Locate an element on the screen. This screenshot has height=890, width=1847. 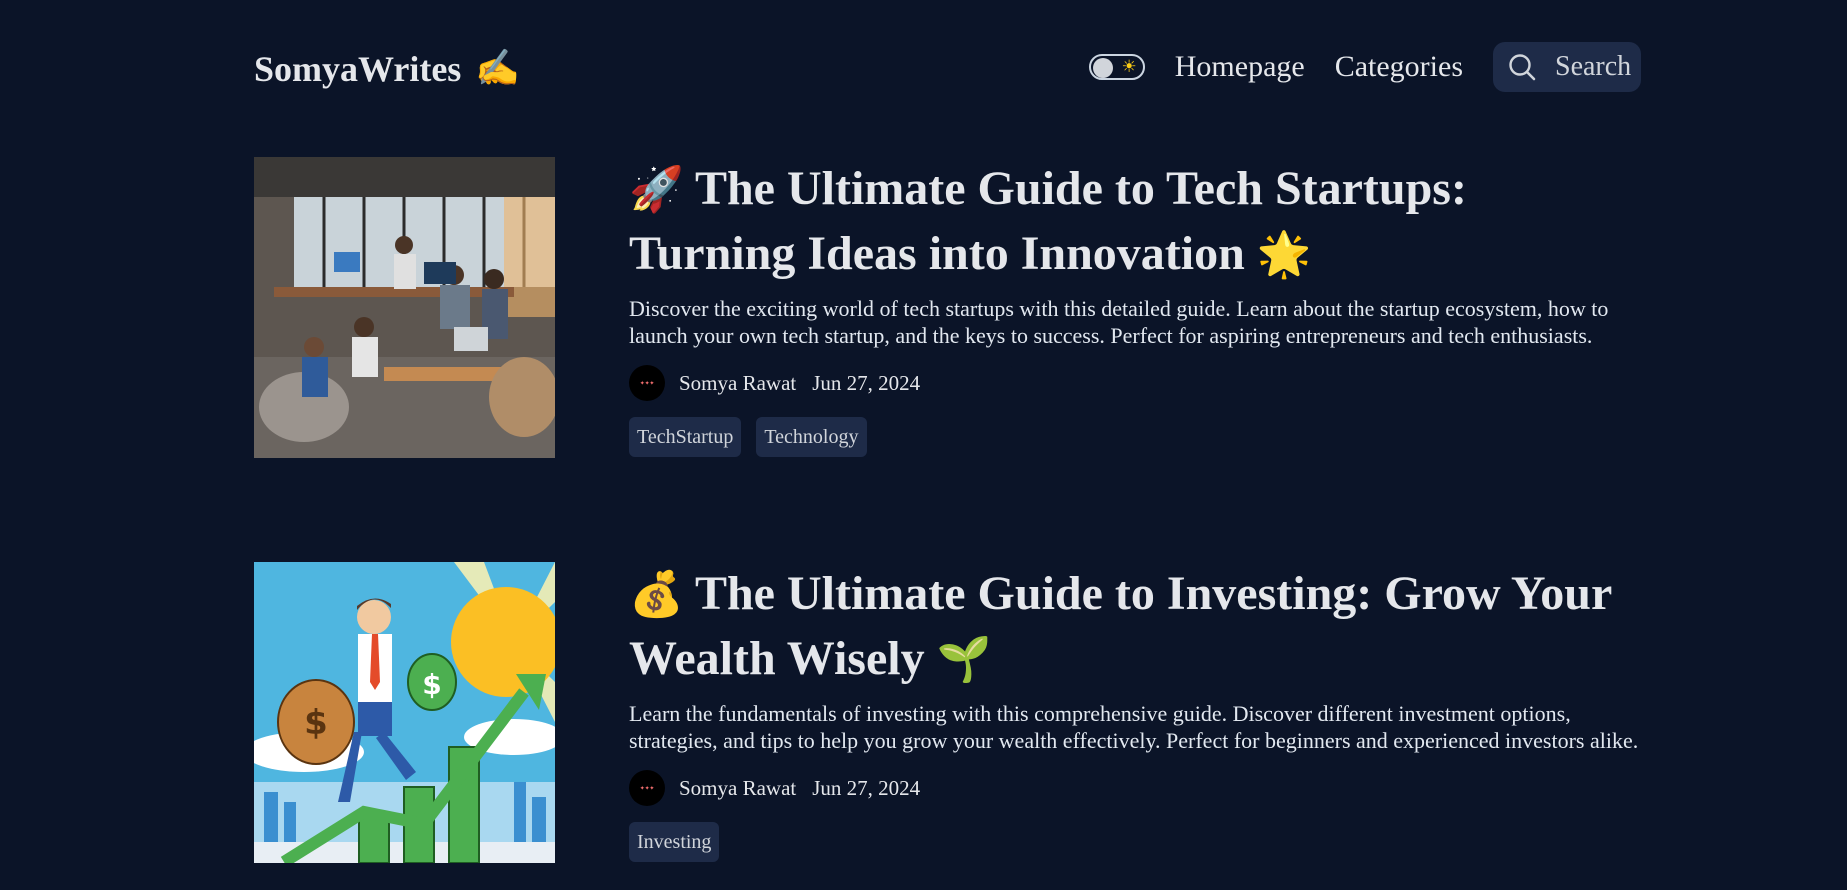
site-logo: SomyaWrites ✍️ is located at coordinates (387, 69).